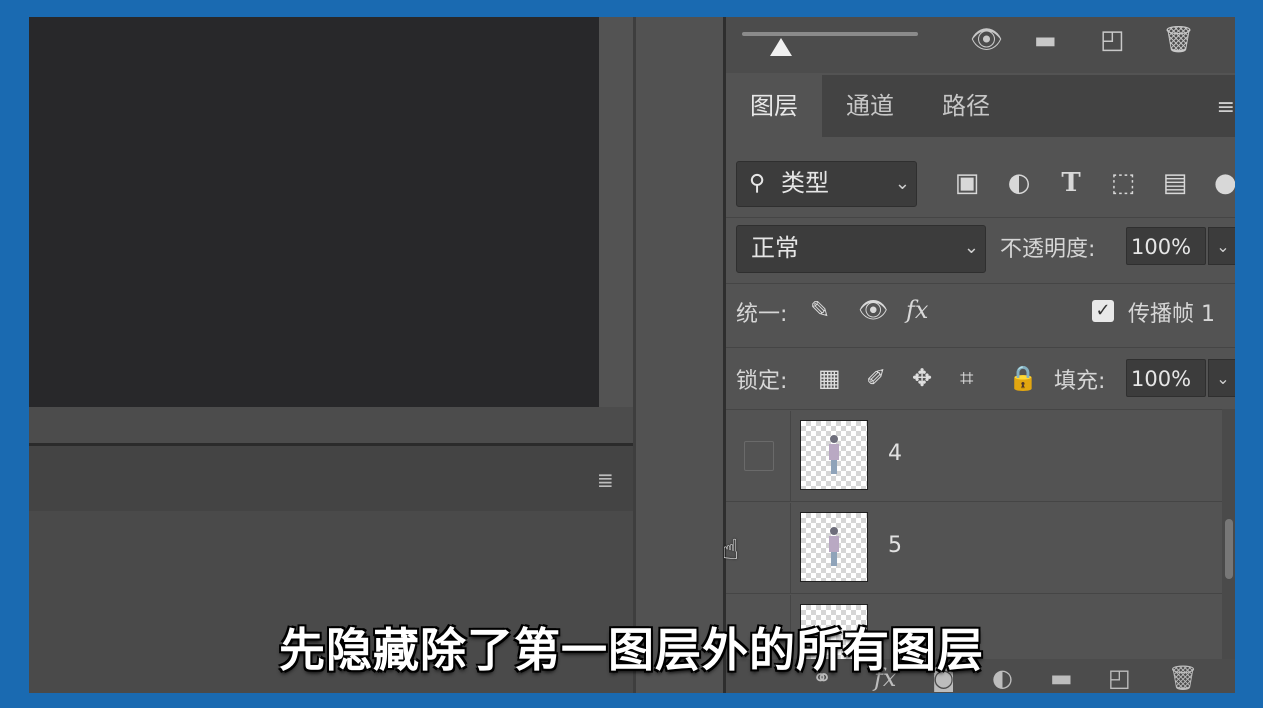 Image resolution: width=1263 pixels, height=708 pixels. Describe the element at coordinates (986, 40) in the screenshot. I see `eye-brush-icon: 👁` at that location.